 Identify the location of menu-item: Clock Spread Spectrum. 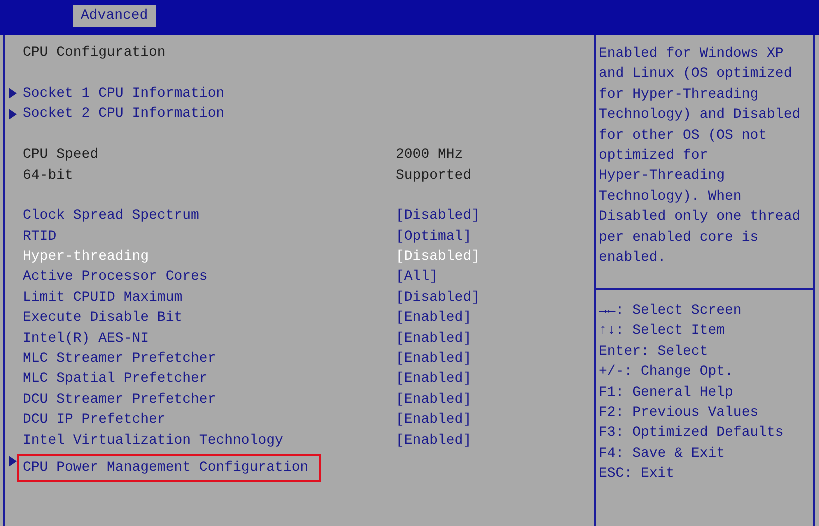
(209, 216).